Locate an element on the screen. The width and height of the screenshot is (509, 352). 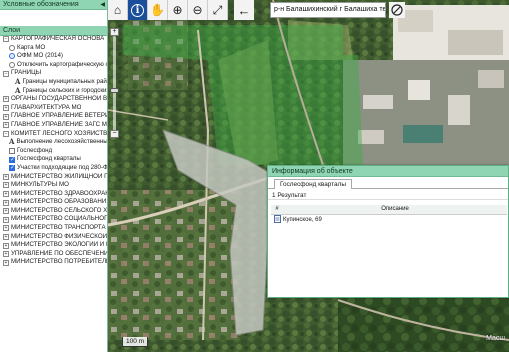
column-header-description: Описание is located at coordinates (395, 210).